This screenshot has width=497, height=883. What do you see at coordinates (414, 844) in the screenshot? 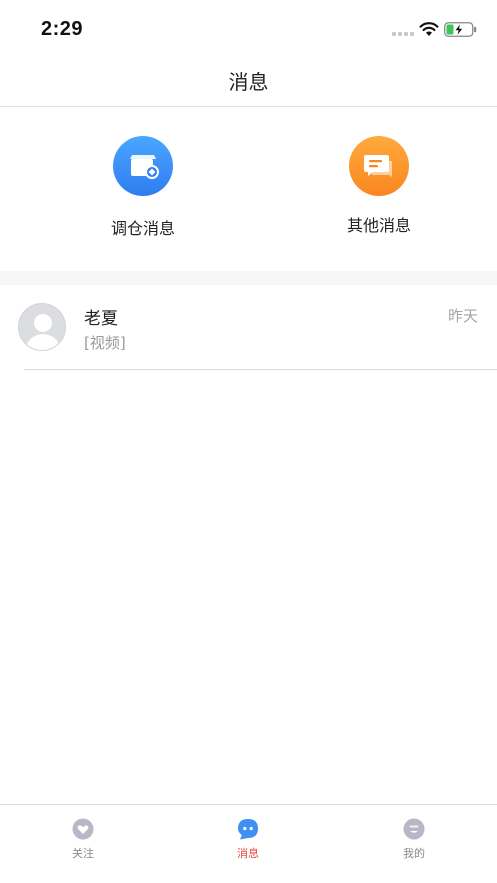
I see `tab-profile: 我的` at bounding box center [414, 844].